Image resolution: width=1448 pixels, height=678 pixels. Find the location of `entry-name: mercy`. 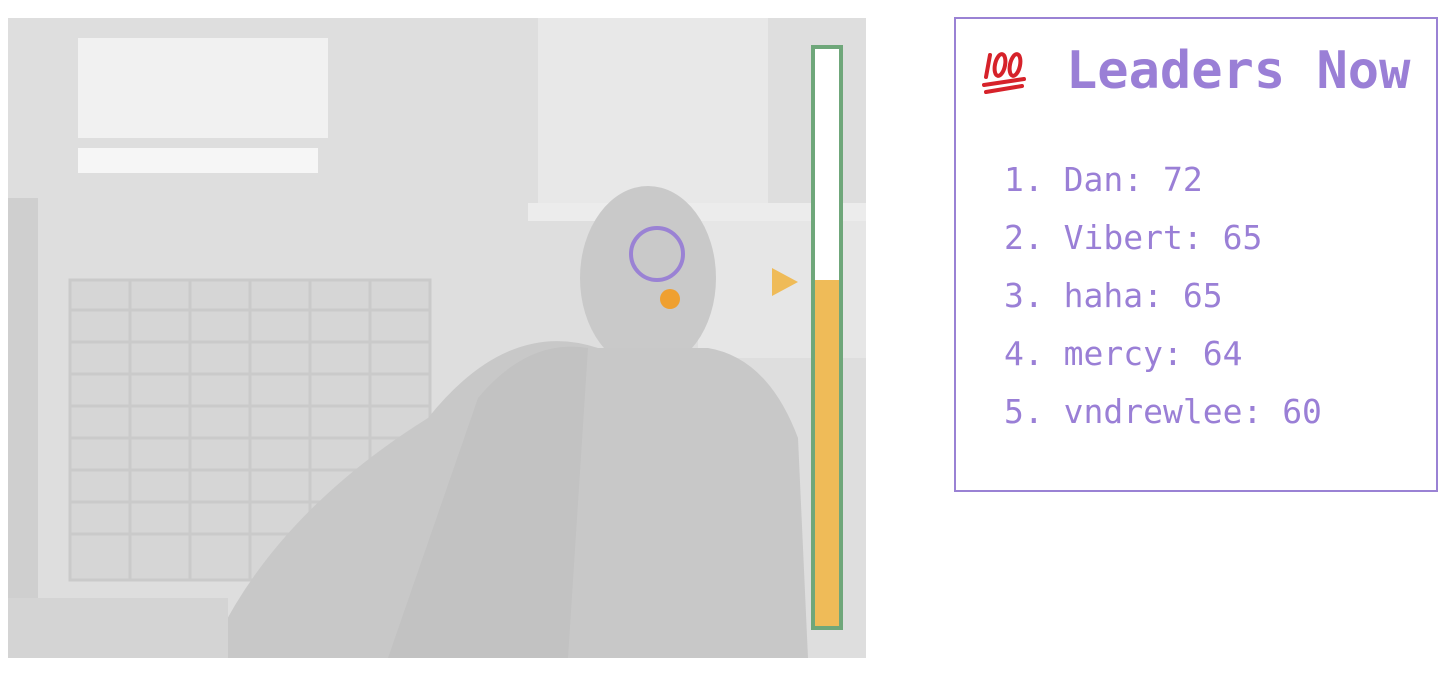

entry-name: mercy is located at coordinates (1113, 353).